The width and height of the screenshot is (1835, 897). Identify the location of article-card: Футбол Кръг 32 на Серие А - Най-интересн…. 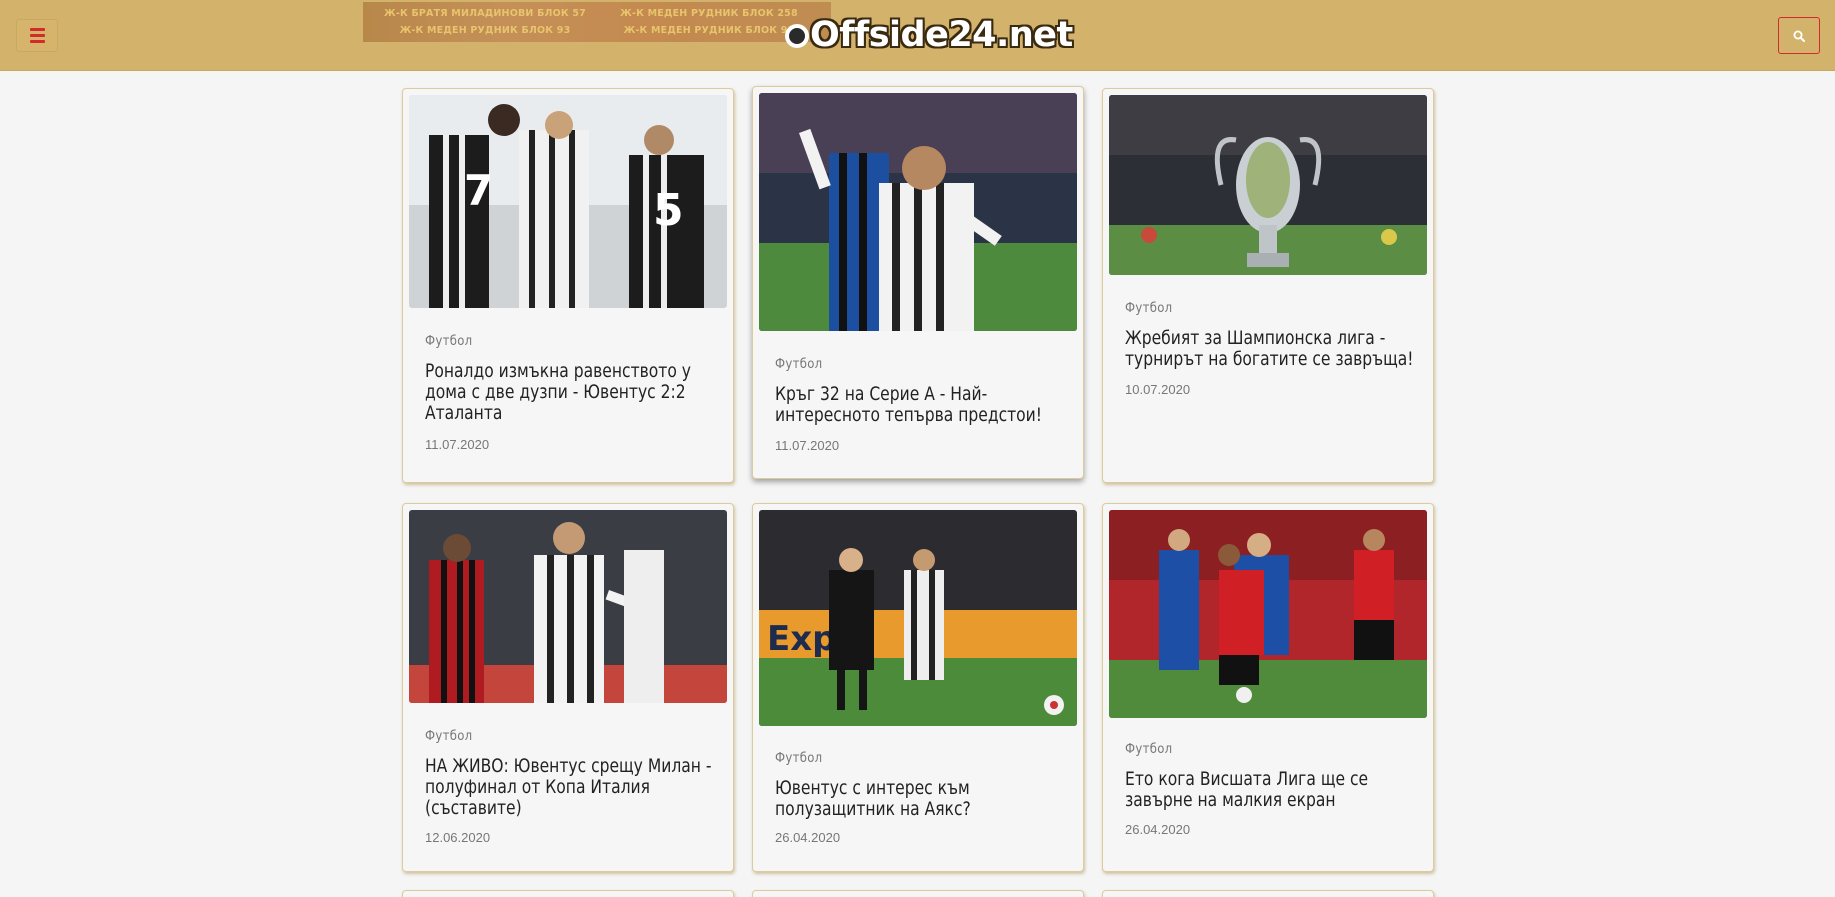
(918, 282).